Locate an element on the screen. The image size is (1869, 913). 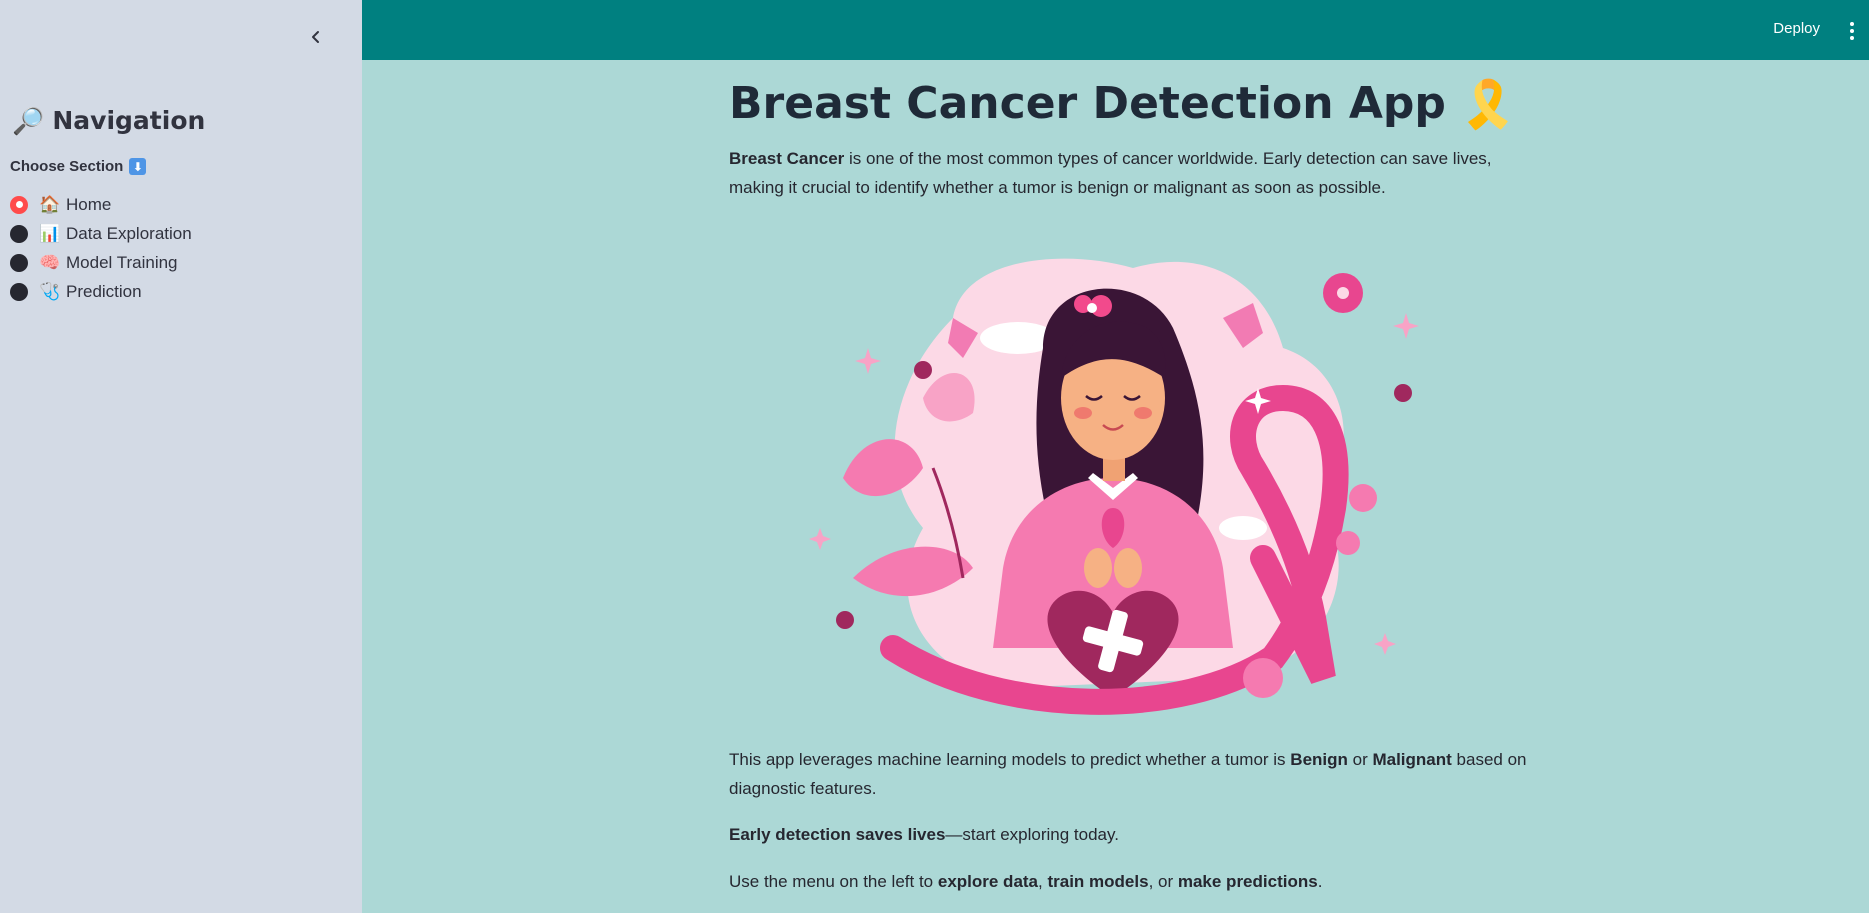
sidebar-title: 🔎 Navigation is located at coordinates (108, 121).